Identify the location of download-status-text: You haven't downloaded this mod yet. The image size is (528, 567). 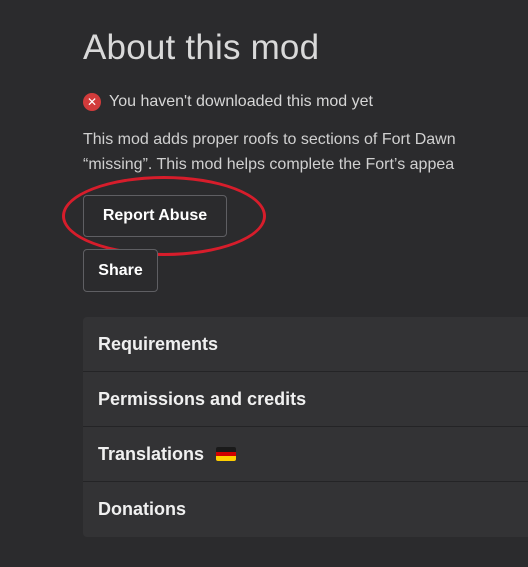
(241, 101).